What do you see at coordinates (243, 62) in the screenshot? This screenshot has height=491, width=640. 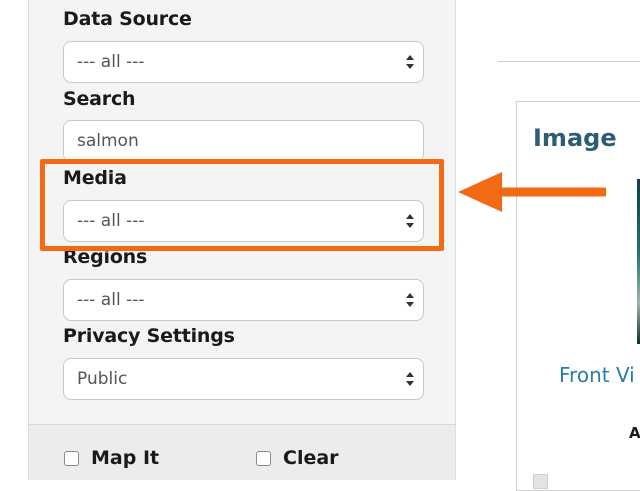 I see `data-source-select: --- all ---` at bounding box center [243, 62].